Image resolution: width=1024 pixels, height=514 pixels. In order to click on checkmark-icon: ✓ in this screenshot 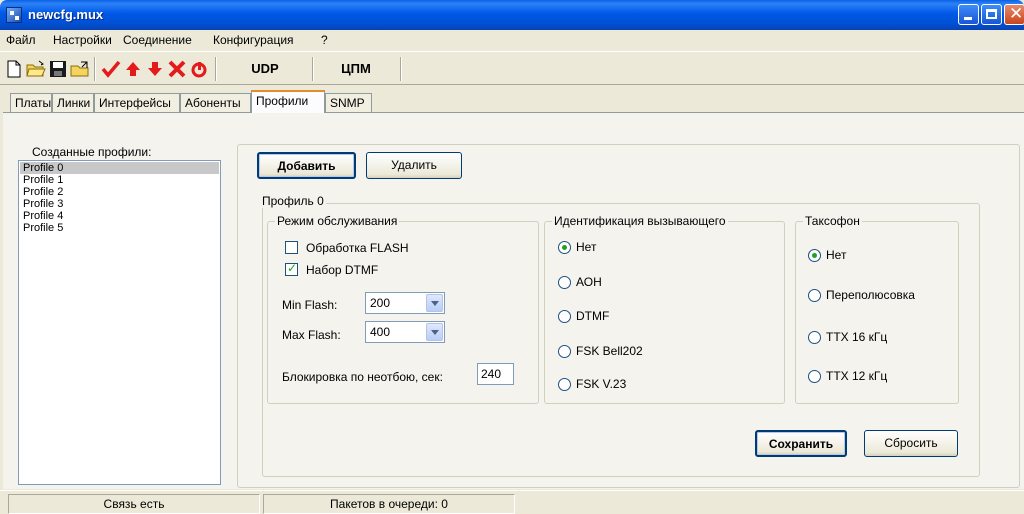, I will do `click(292, 268)`.